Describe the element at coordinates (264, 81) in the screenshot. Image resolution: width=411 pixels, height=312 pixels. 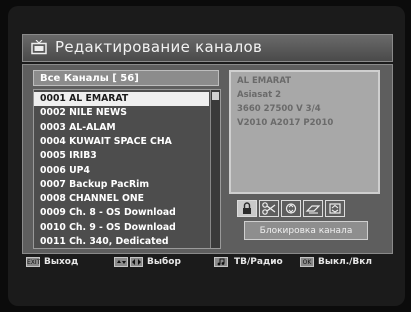
I see `info-channel-name: AL EMARAT` at that location.